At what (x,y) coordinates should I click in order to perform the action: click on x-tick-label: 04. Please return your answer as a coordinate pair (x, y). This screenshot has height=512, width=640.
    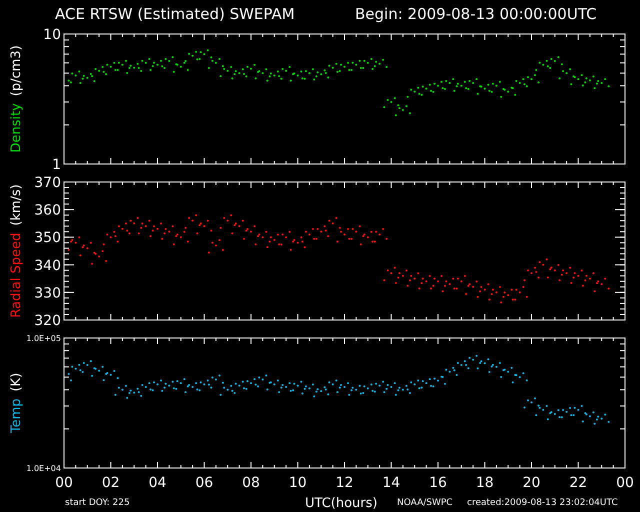
    Looking at the image, I should click on (157, 482).